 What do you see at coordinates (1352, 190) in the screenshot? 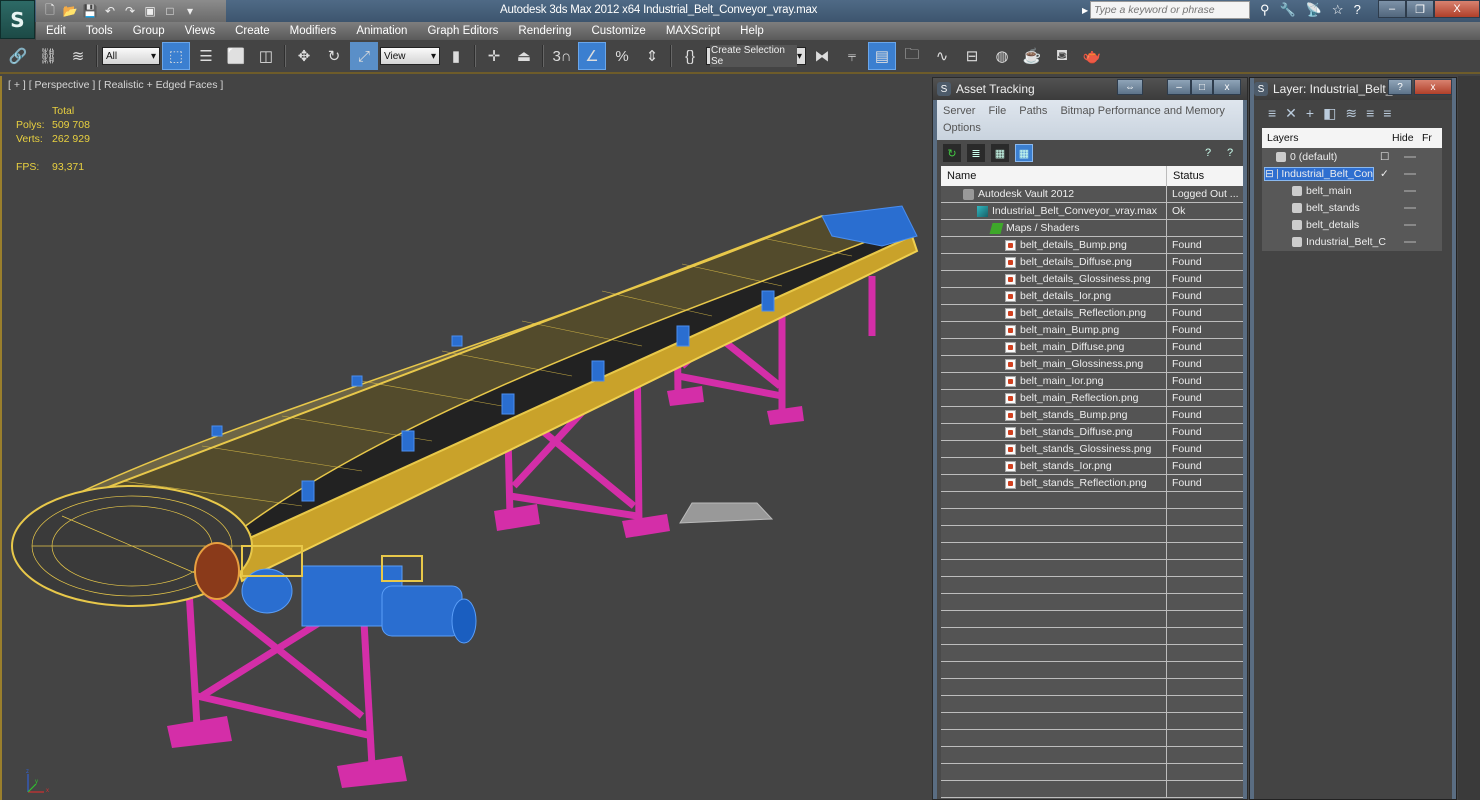
I see `layer-object-row: belt_main` at bounding box center [1352, 190].